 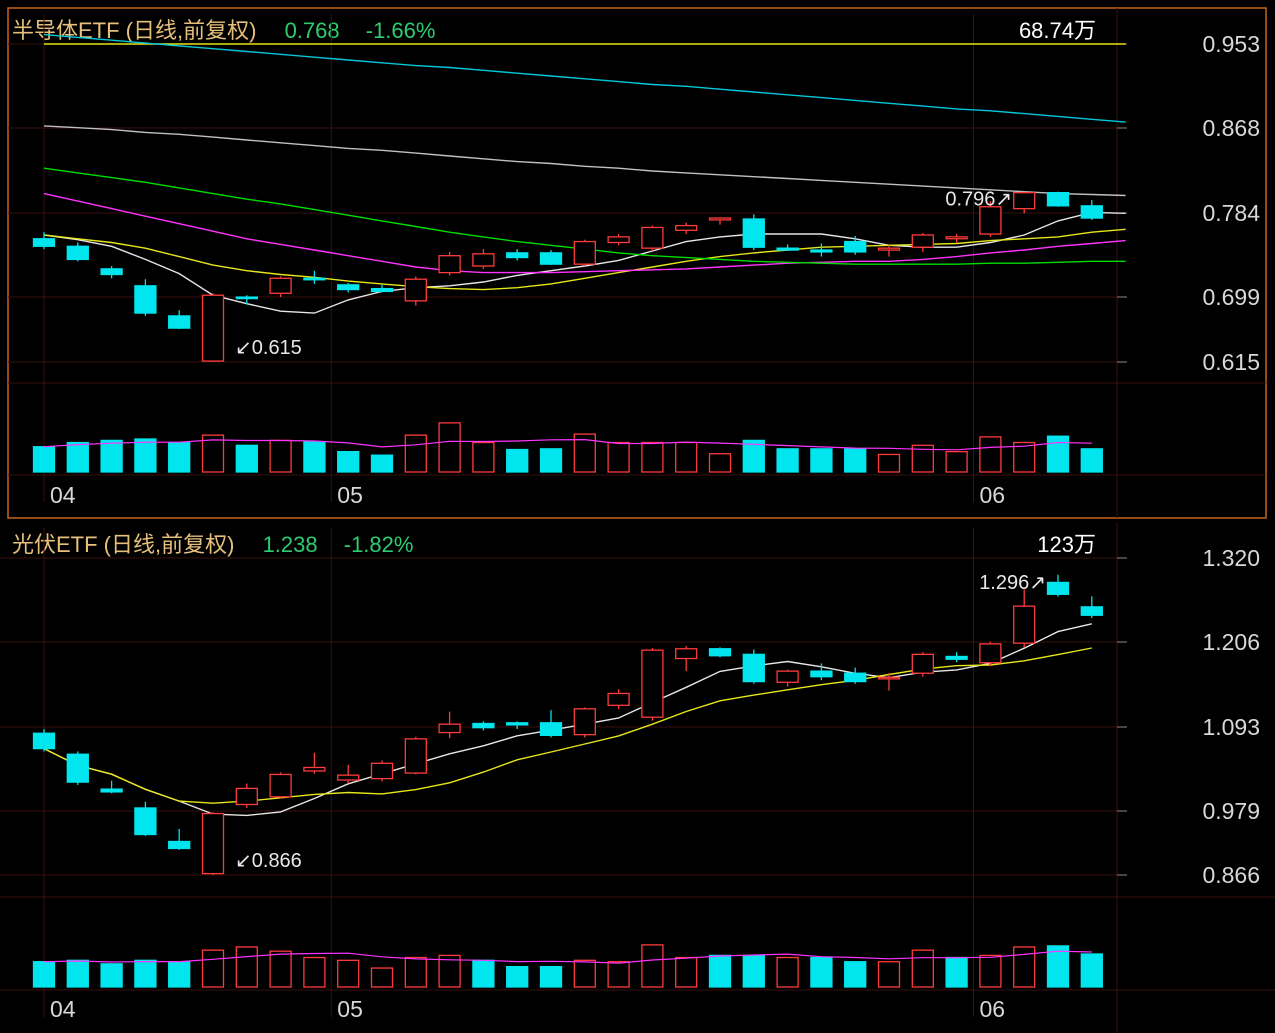 What do you see at coordinates (1231, 811) in the screenshot?
I see `price-tick-label: 0.979` at bounding box center [1231, 811].